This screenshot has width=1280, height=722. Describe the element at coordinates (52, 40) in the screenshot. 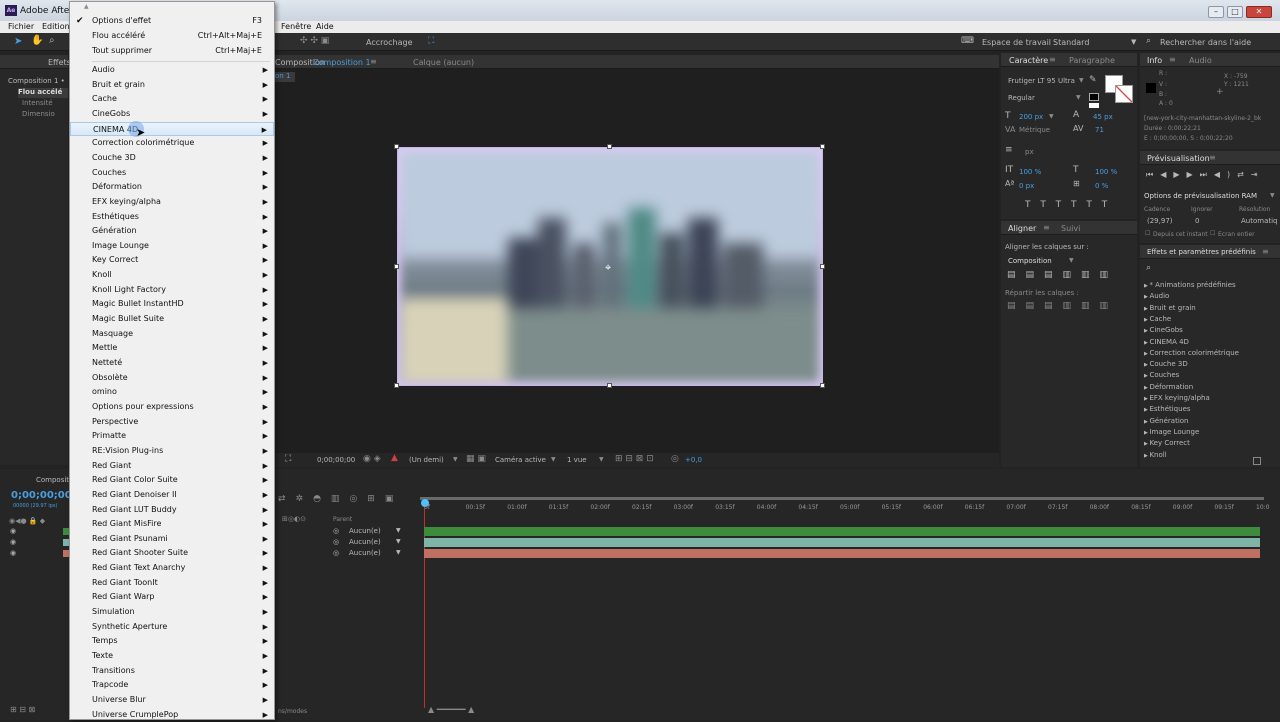

I see `zoom-tool-icon: ⌕` at that location.